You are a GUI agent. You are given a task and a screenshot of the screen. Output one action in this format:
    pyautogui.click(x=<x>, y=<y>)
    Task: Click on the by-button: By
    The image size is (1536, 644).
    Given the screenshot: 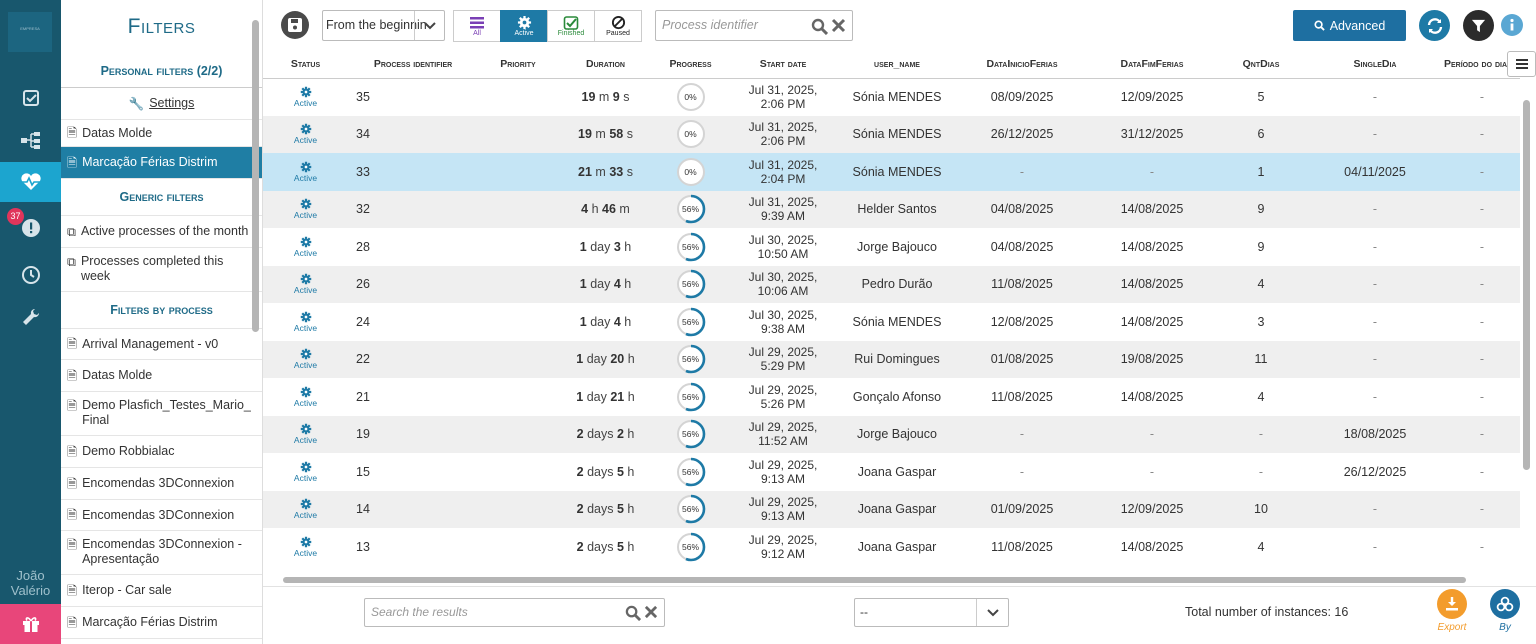 What is the action you would take?
    pyautogui.click(x=1505, y=611)
    